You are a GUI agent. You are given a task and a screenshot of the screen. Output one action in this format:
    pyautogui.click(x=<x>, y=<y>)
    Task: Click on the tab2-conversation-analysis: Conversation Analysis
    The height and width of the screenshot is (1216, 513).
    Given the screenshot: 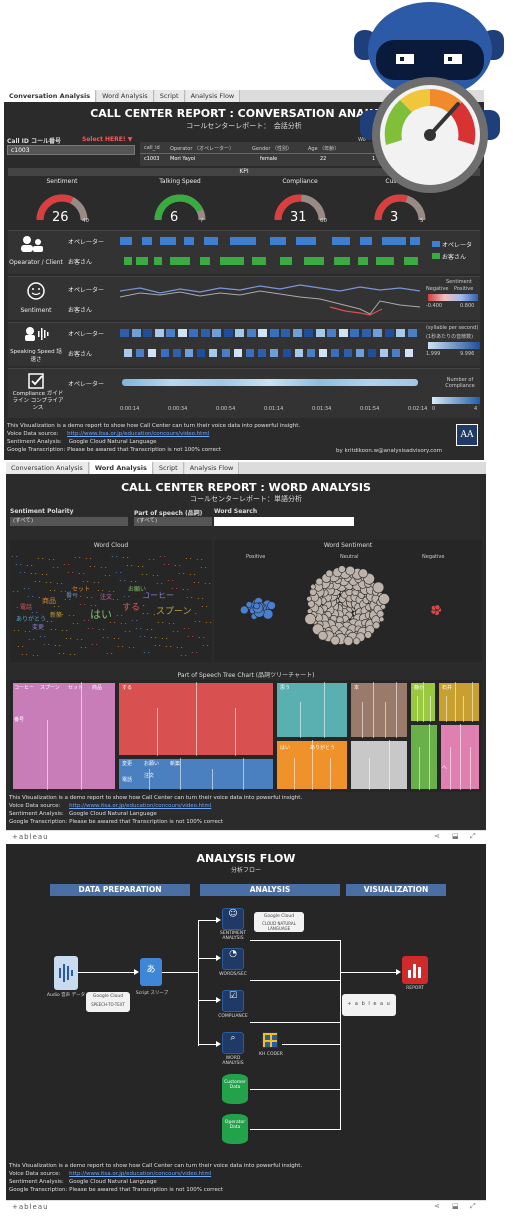 What is the action you would take?
    pyautogui.click(x=47, y=468)
    